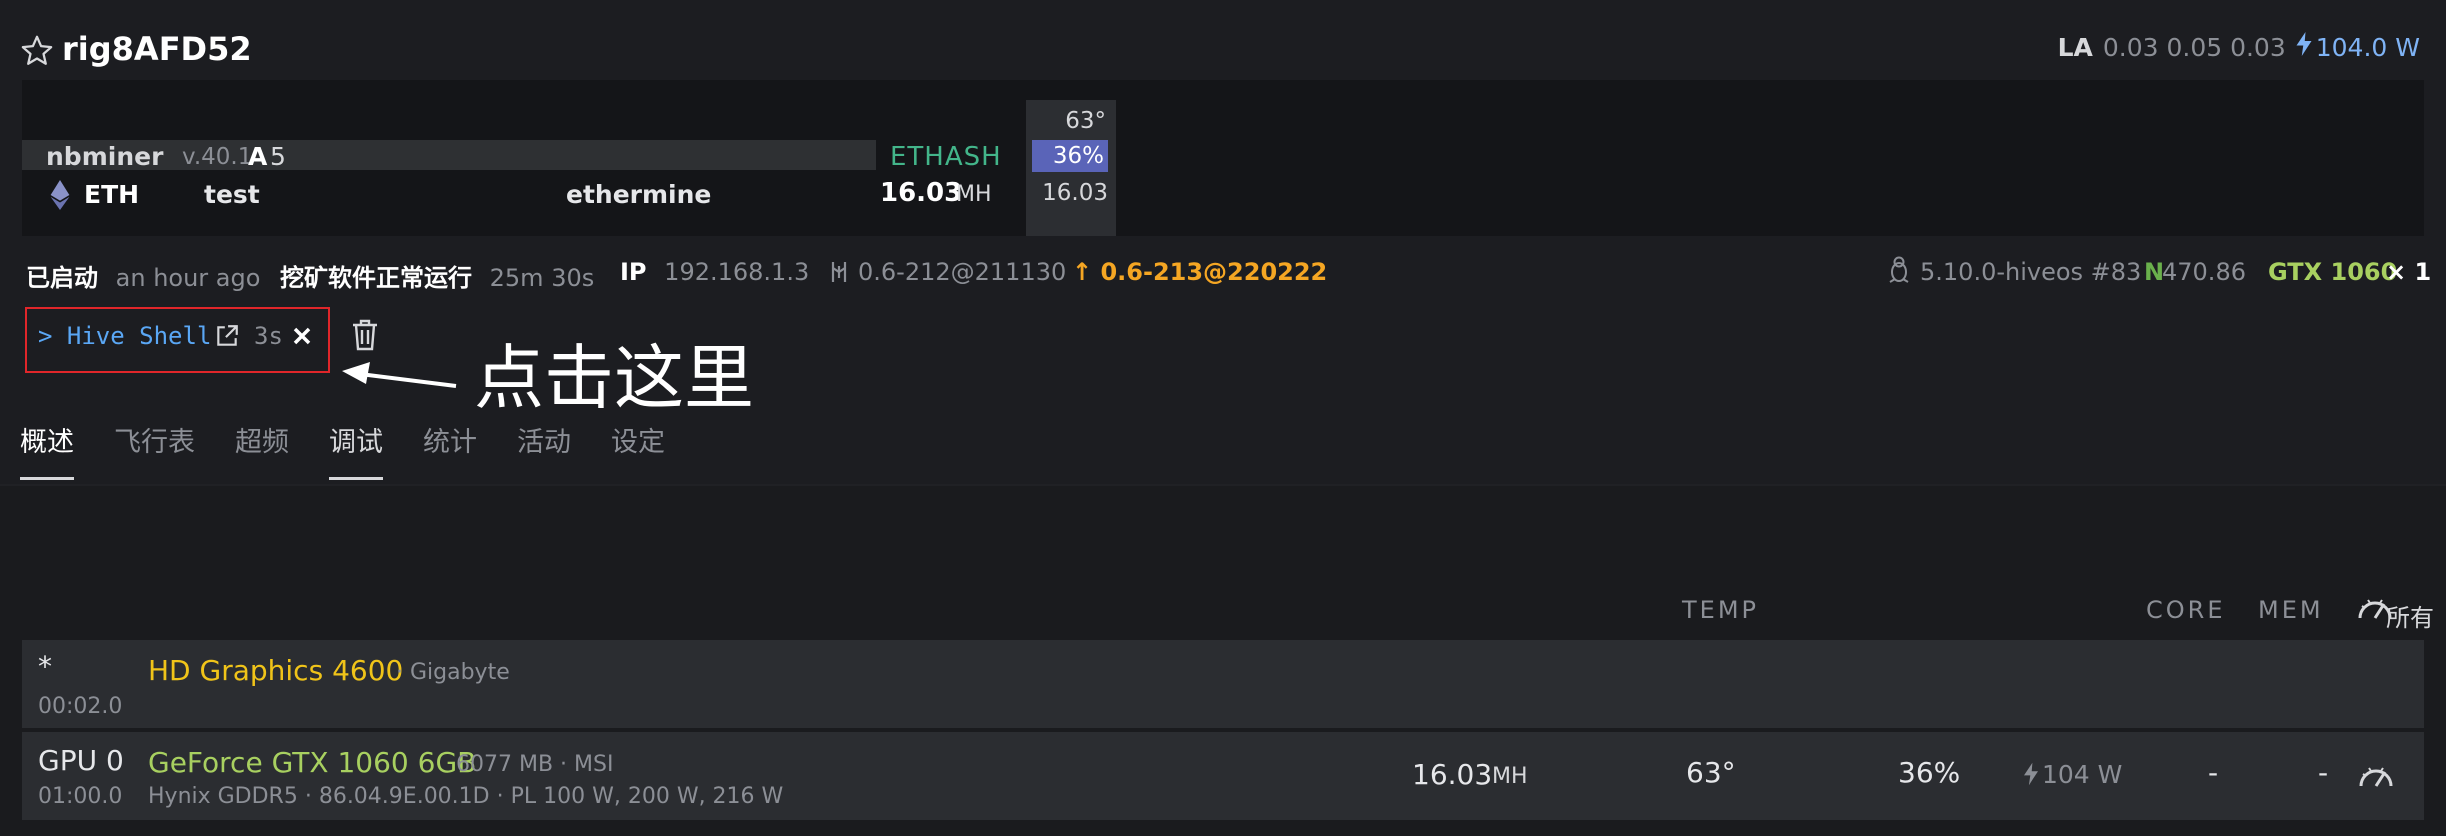  I want to click on favorite-star-icon, so click(37, 51).